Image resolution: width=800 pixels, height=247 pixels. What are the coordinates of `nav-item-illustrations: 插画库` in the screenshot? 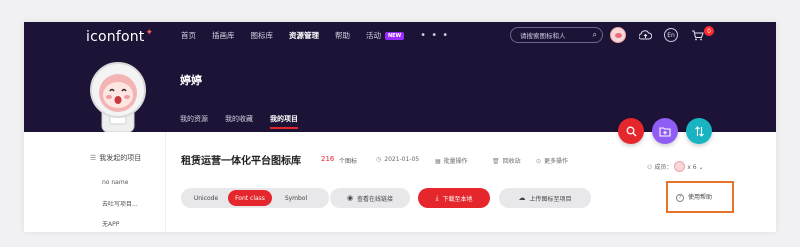 It's located at (223, 36).